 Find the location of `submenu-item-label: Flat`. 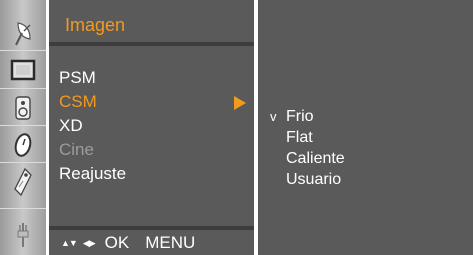

submenu-item-label: Flat is located at coordinates (299, 137).